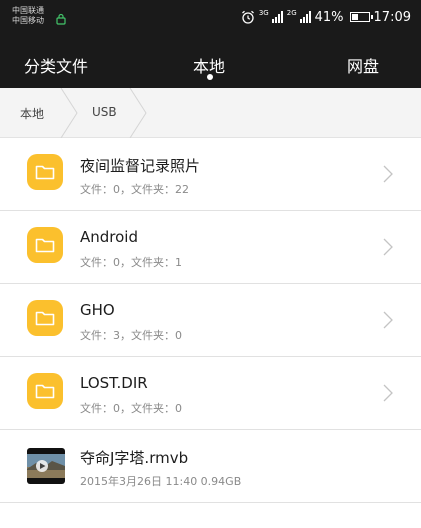 The width and height of the screenshot is (421, 528). I want to click on breadcrumb-local: 本地, so click(32, 113).